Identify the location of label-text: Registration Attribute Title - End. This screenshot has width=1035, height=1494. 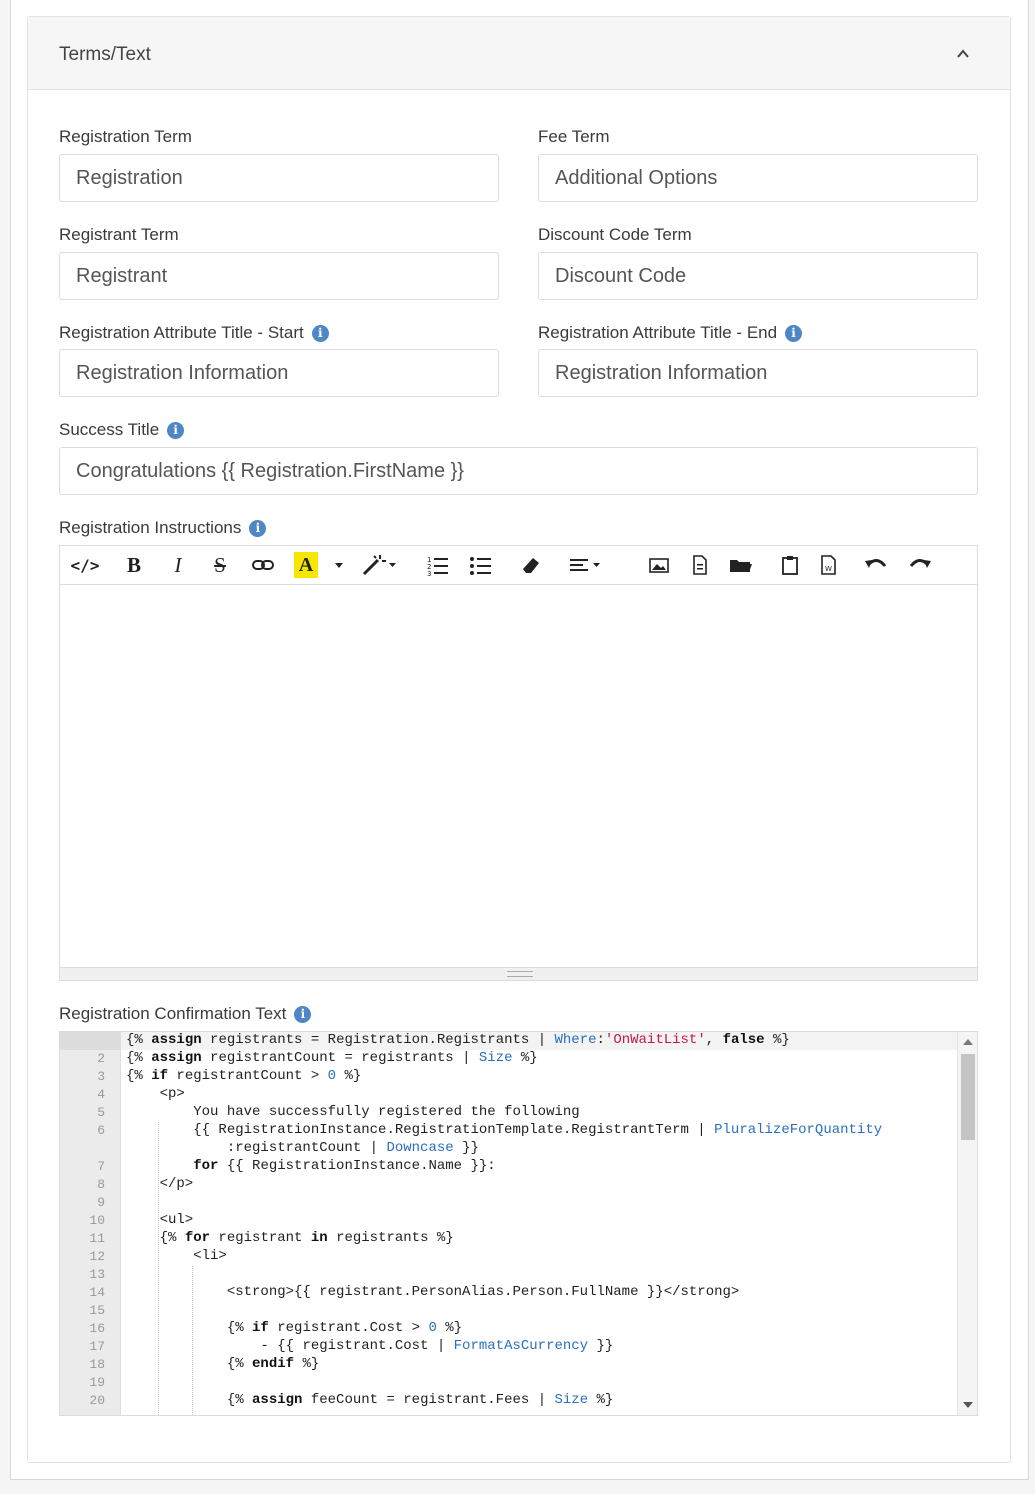
(658, 332).